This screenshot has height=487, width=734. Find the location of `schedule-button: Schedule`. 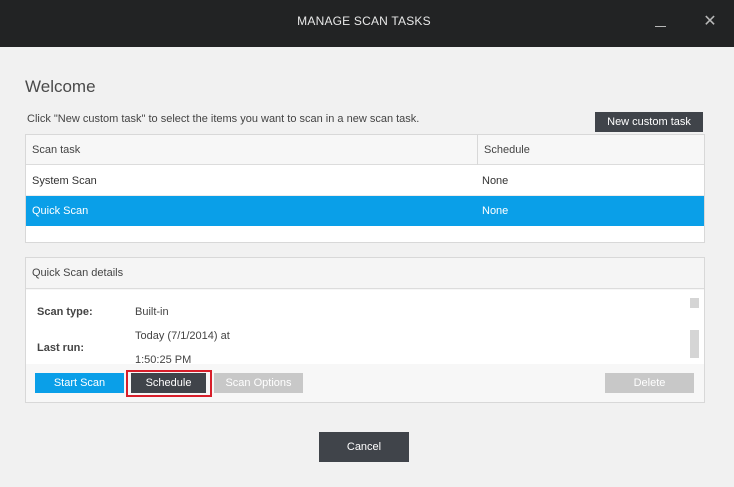

schedule-button: Schedule is located at coordinates (168, 383).